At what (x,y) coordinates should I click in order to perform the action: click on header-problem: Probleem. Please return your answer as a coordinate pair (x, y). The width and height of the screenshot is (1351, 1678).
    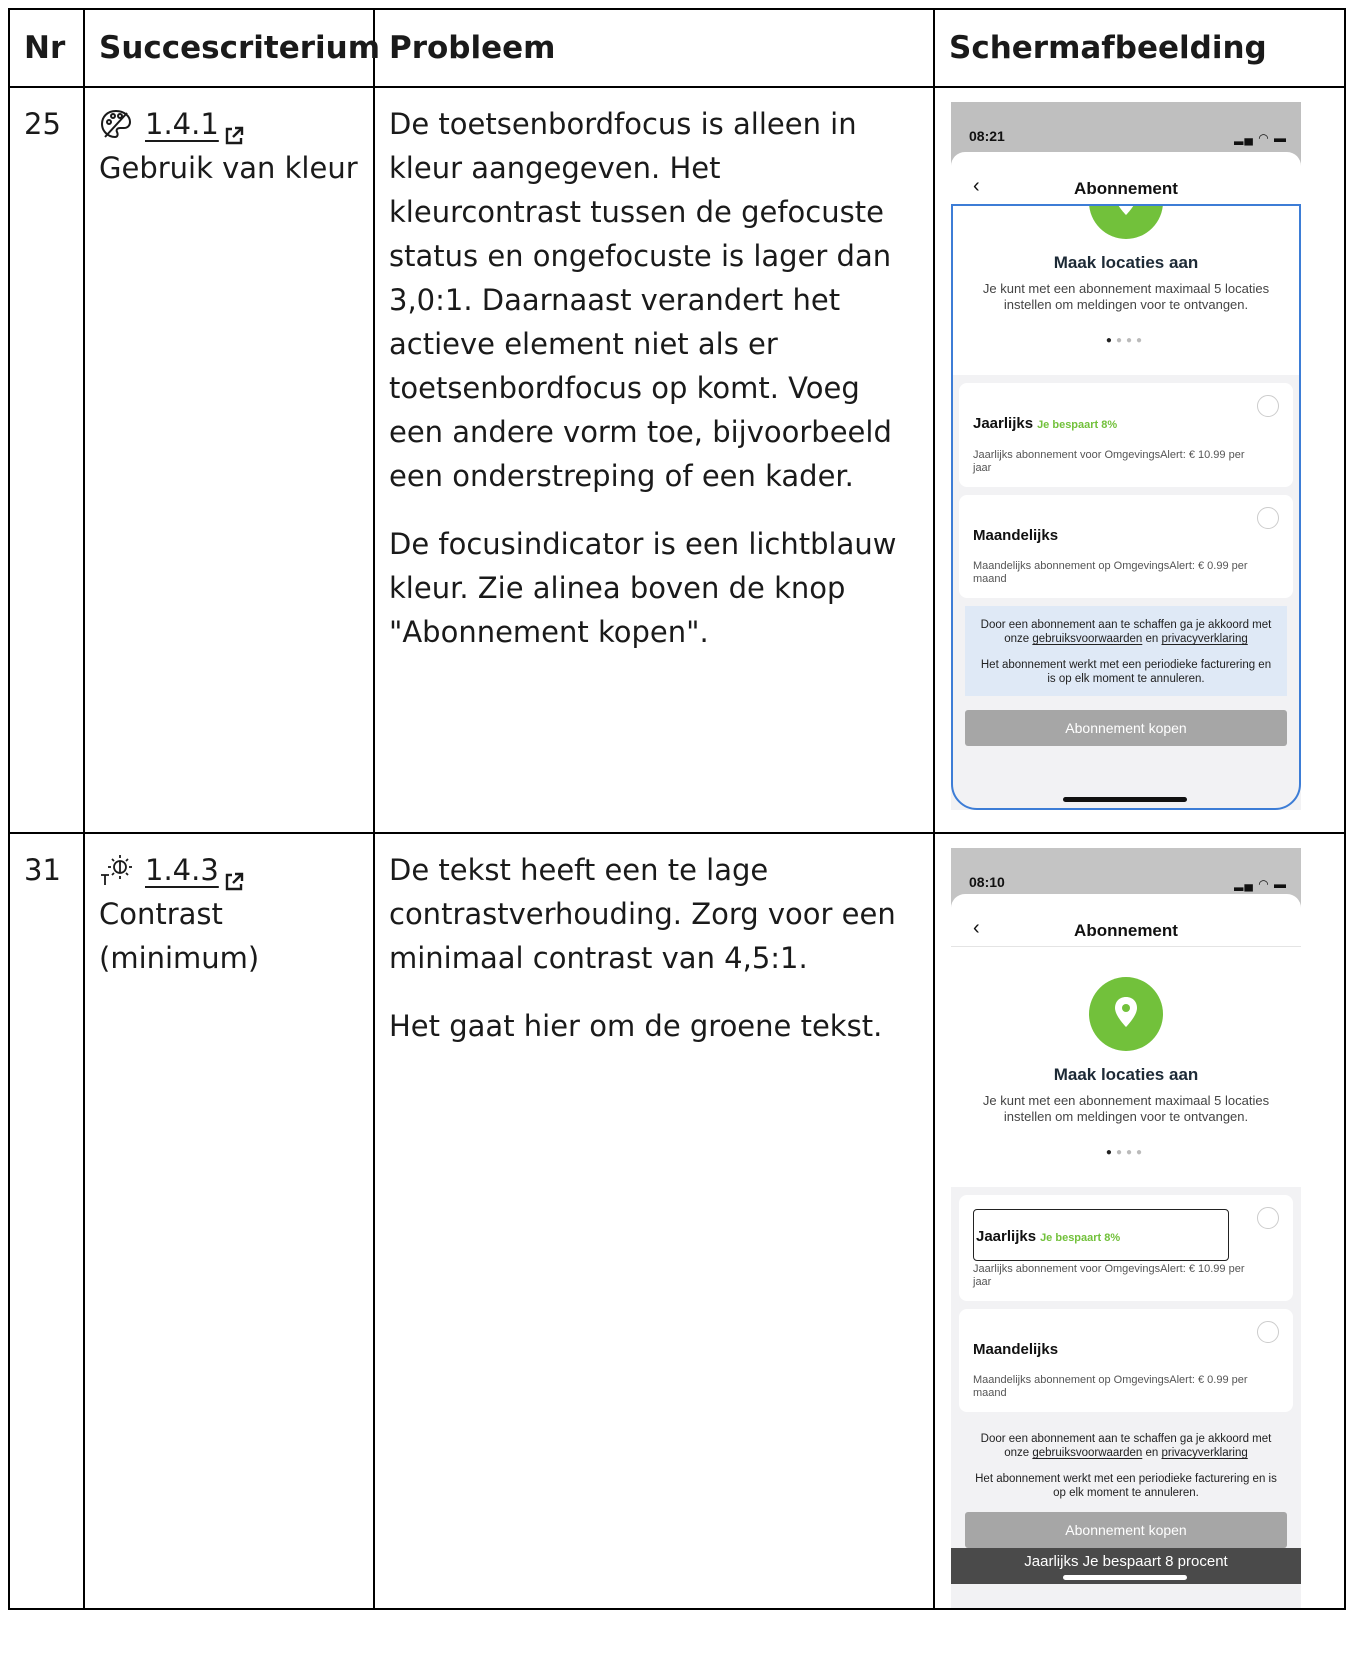
    Looking at the image, I should click on (654, 48).